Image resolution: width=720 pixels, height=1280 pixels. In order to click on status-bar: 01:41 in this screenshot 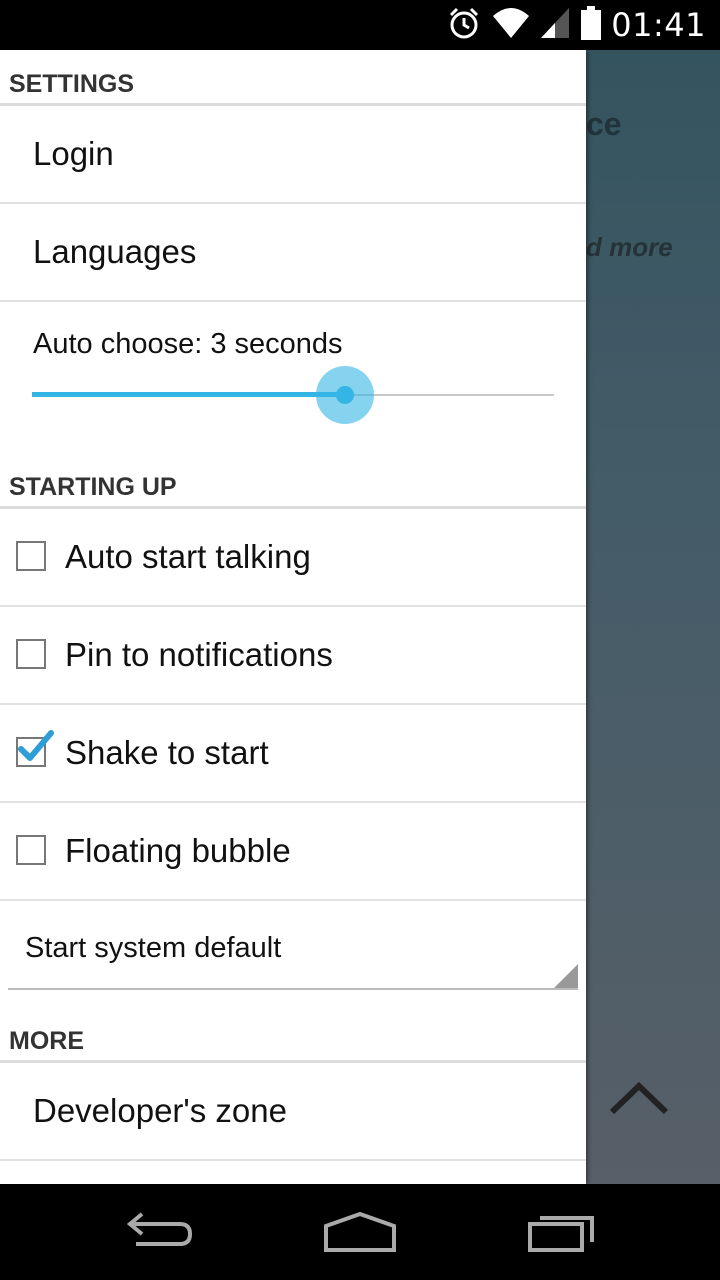, I will do `click(360, 25)`.